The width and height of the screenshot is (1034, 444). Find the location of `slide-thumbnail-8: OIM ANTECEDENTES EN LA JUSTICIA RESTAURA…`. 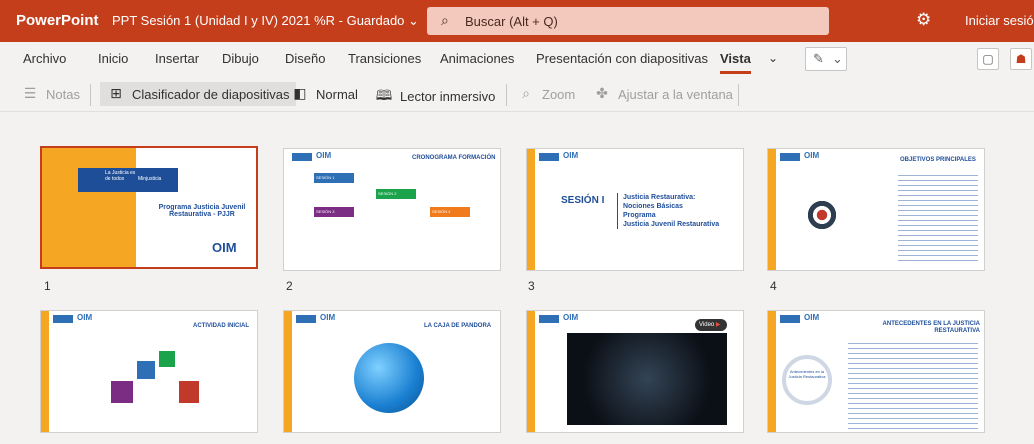

slide-thumbnail-8: OIM ANTECEDENTES EN LA JUSTICIA RESTAURA… is located at coordinates (876, 371).